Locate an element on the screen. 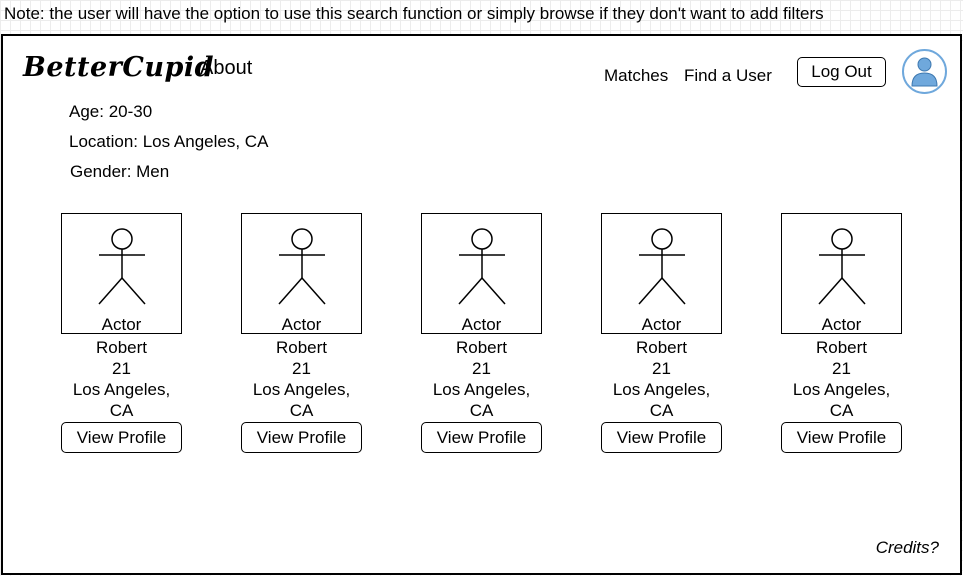  user-avatar-icon is located at coordinates (924, 71).